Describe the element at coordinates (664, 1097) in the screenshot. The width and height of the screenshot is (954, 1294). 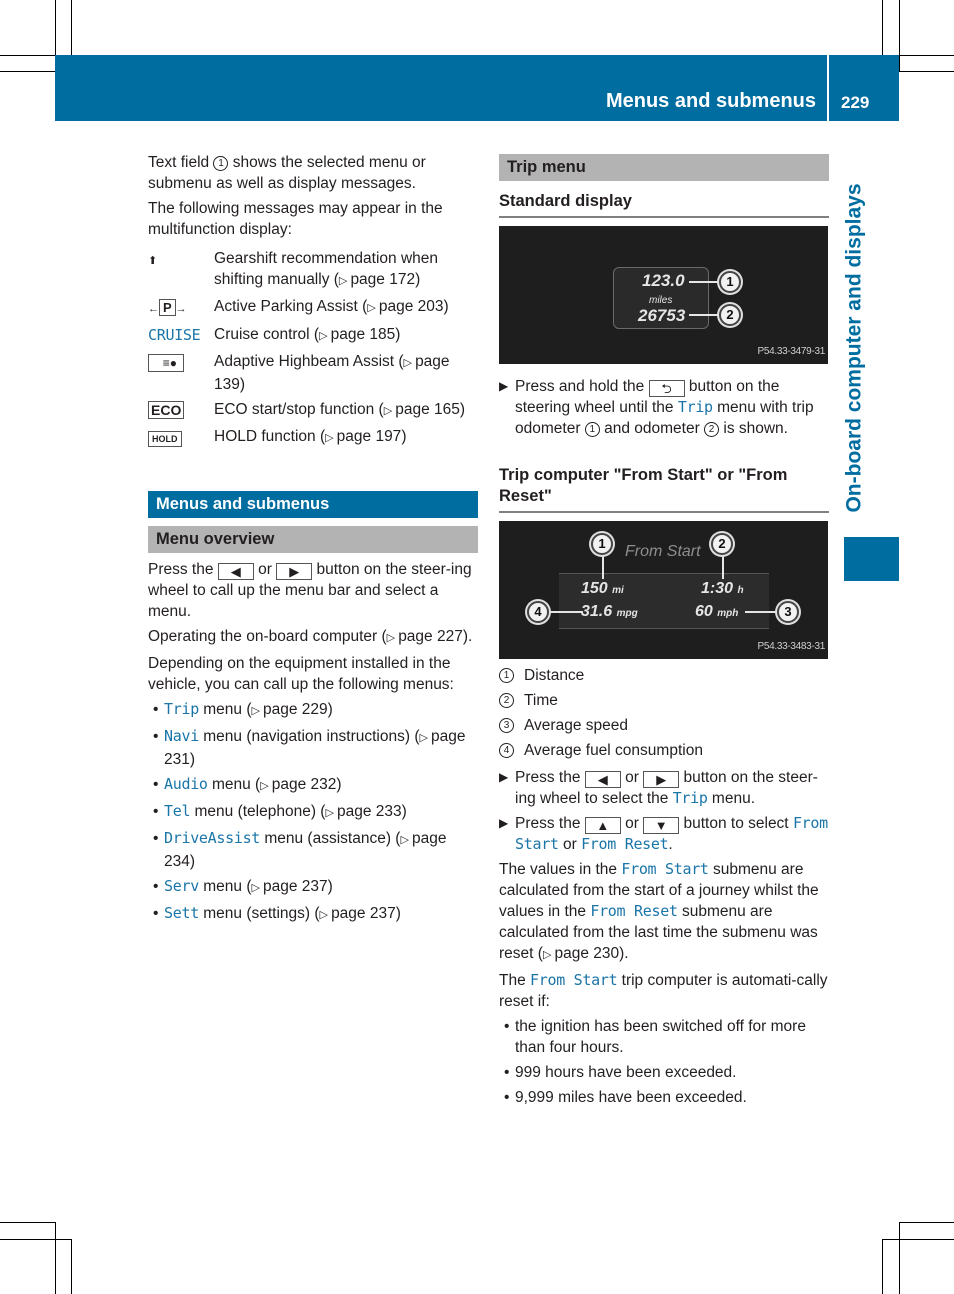
I see `list-item: 9,999 miles have been exceeded.` at that location.